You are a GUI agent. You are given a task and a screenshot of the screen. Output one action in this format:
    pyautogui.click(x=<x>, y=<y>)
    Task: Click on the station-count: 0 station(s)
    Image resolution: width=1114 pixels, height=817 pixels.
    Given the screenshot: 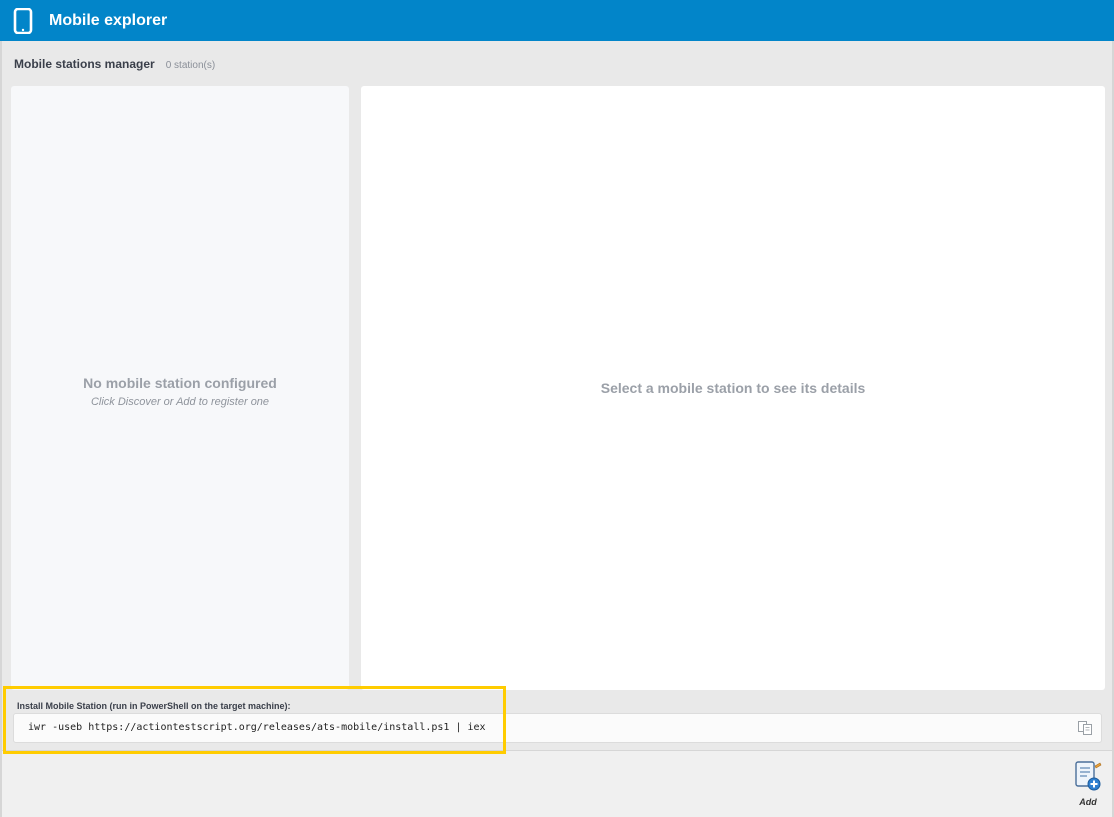 What is the action you would take?
    pyautogui.click(x=190, y=65)
    